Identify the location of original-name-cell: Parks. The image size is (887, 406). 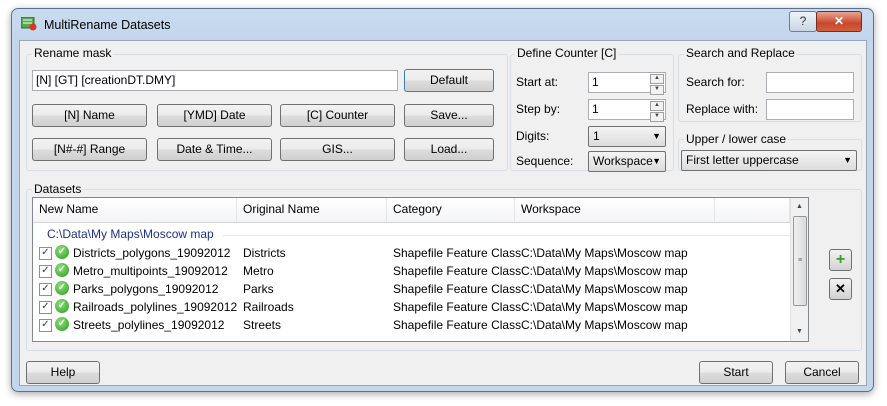
(258, 289).